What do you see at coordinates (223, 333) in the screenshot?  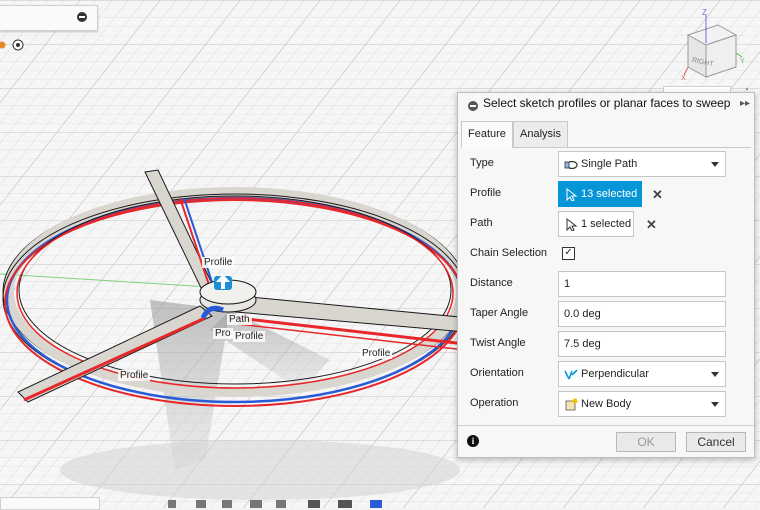 I see `profile-label-center-a: Pro` at bounding box center [223, 333].